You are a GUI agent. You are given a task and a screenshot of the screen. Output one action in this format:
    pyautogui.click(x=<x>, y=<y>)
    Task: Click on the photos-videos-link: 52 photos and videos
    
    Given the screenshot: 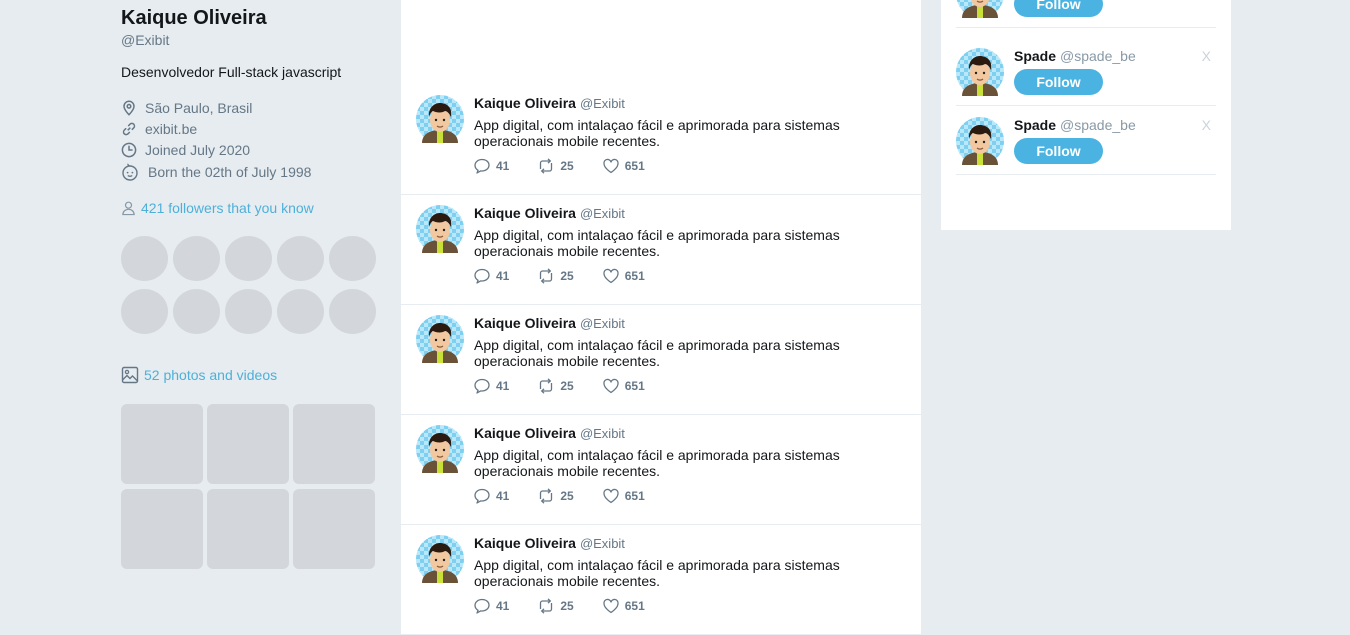 What is the action you would take?
    pyautogui.click(x=199, y=375)
    